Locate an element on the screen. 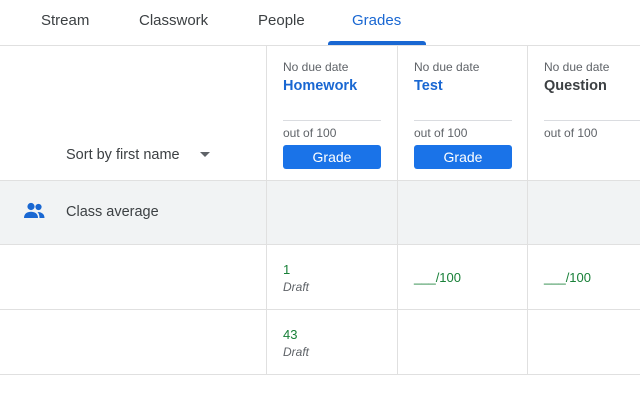 The height and width of the screenshot is (400, 640). grade-cell-score: 43 is located at coordinates (290, 334).